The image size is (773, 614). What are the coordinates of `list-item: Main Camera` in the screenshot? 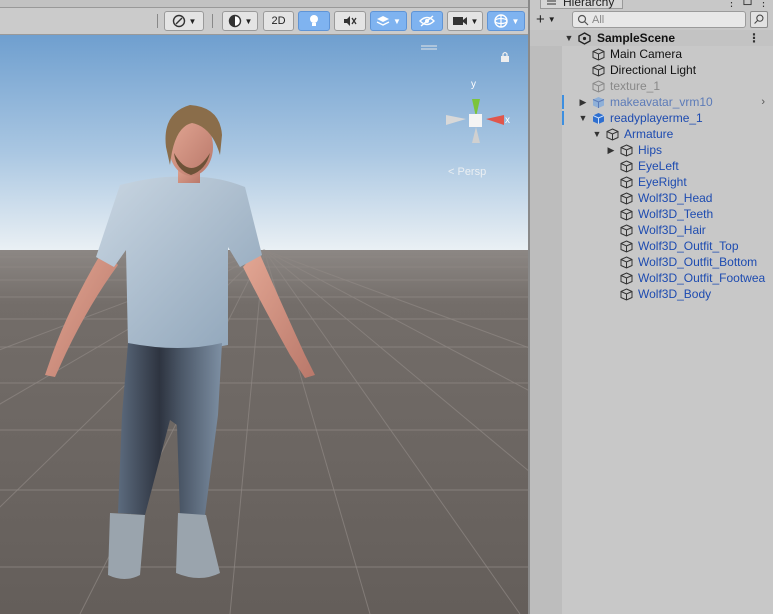 It's located at (651, 54).